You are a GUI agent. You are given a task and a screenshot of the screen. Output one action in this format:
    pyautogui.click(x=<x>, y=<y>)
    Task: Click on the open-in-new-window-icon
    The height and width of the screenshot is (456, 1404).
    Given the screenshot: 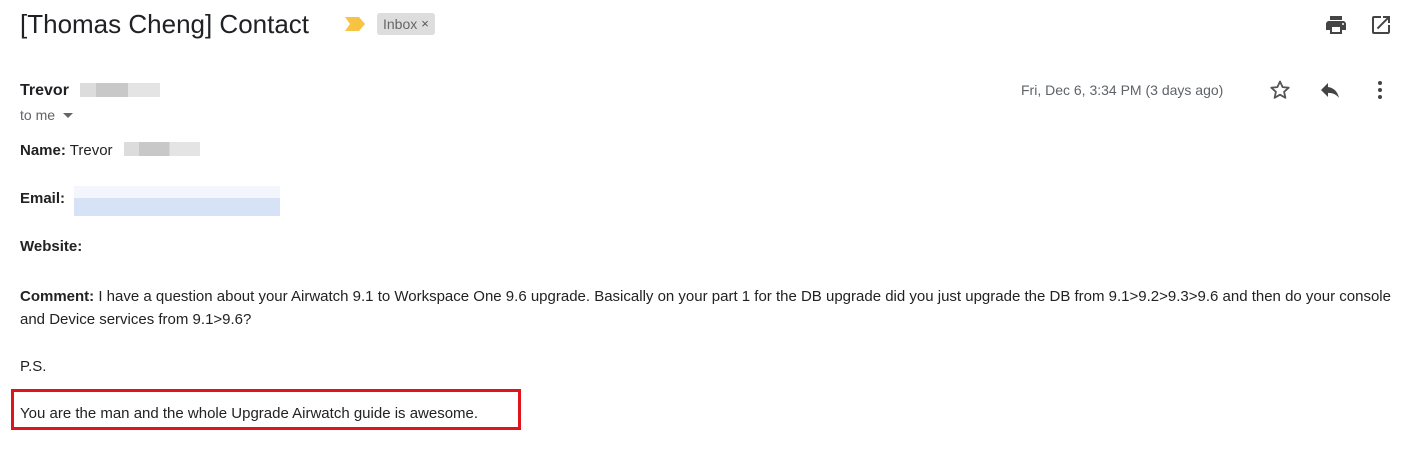 What is the action you would take?
    pyautogui.click(x=1381, y=25)
    